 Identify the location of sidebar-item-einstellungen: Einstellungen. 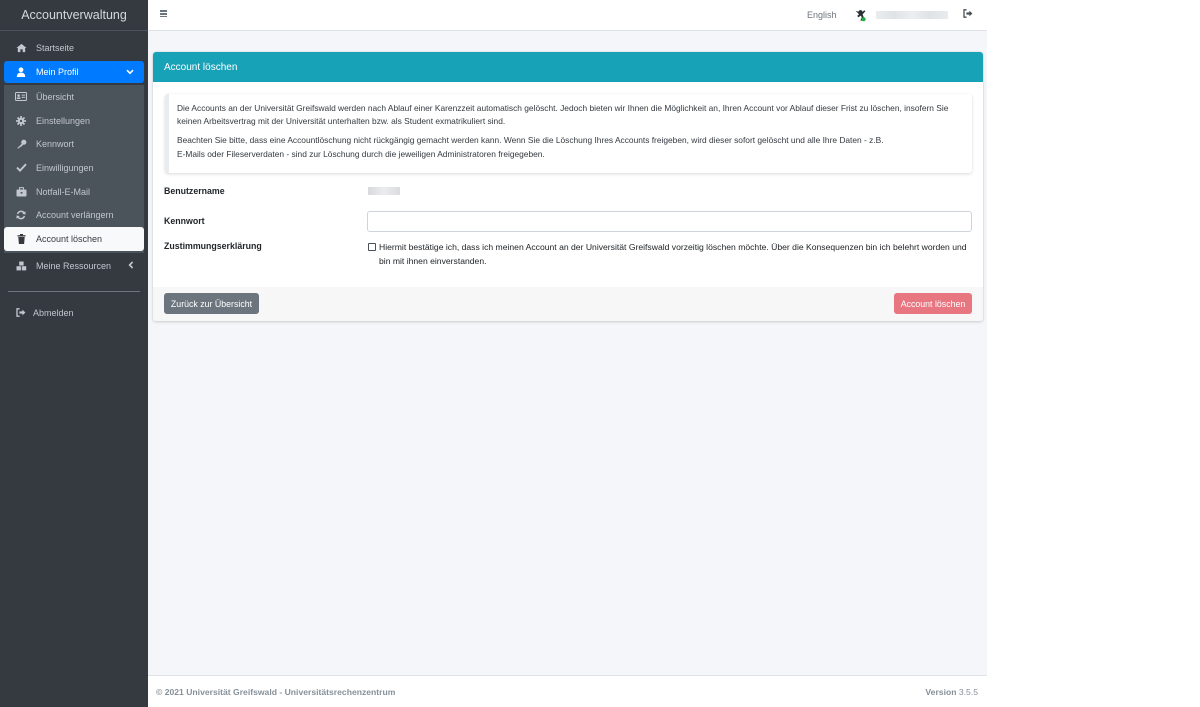
(74, 121).